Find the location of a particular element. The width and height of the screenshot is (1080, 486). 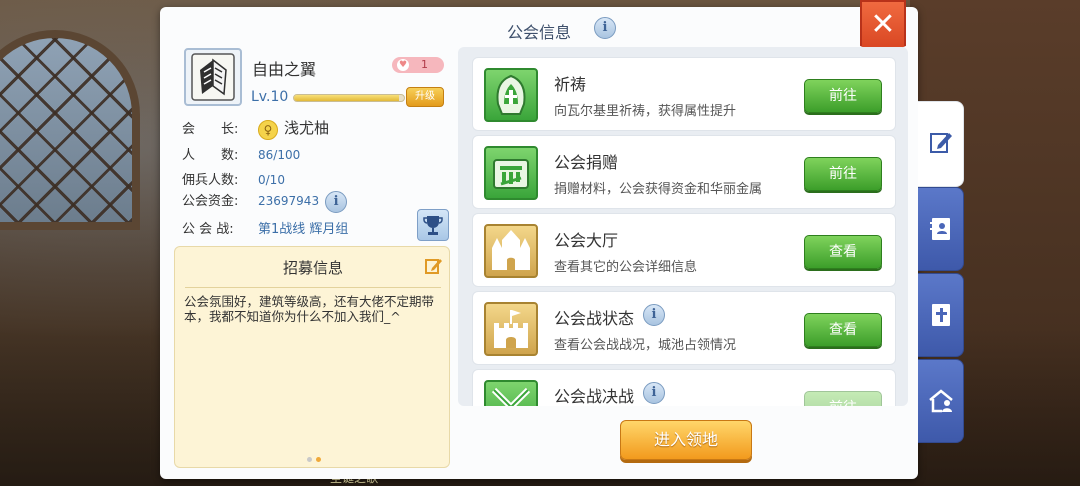

funds-value: 23697943 is located at coordinates (289, 201).